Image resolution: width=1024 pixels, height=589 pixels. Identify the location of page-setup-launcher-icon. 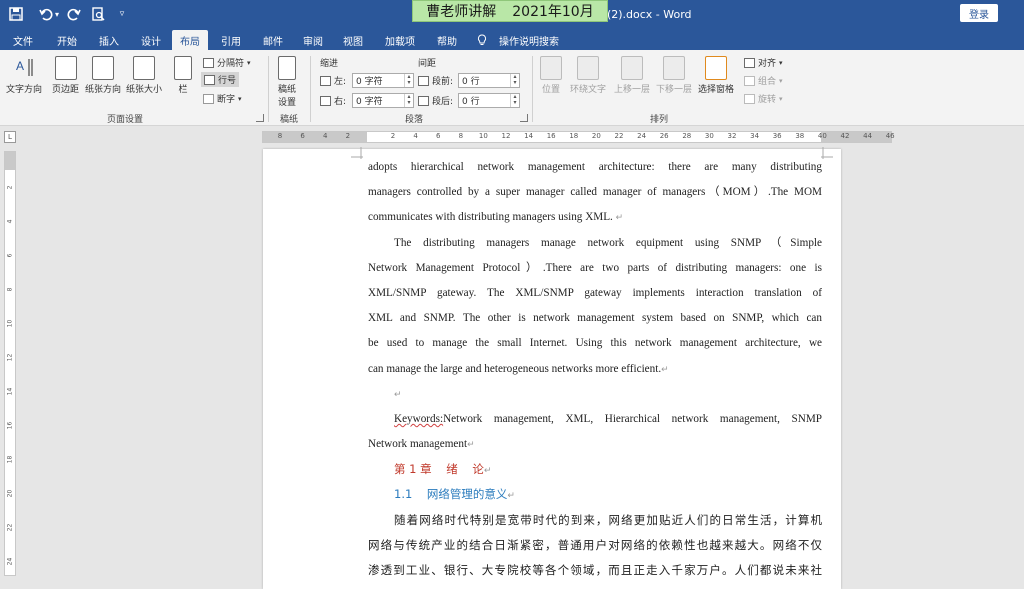
(260, 118).